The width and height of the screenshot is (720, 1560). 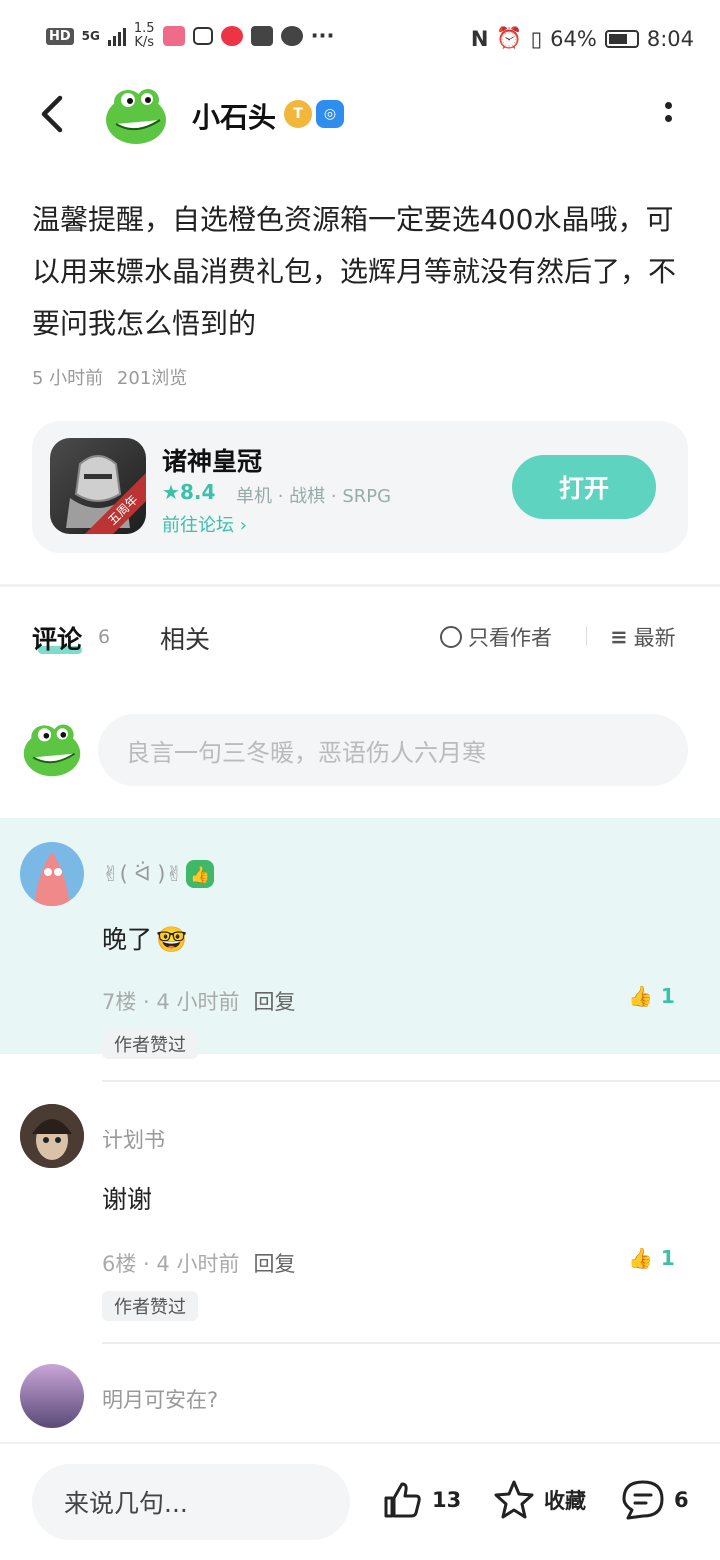 I want to click on level-badge-icon: T, so click(x=298, y=114).